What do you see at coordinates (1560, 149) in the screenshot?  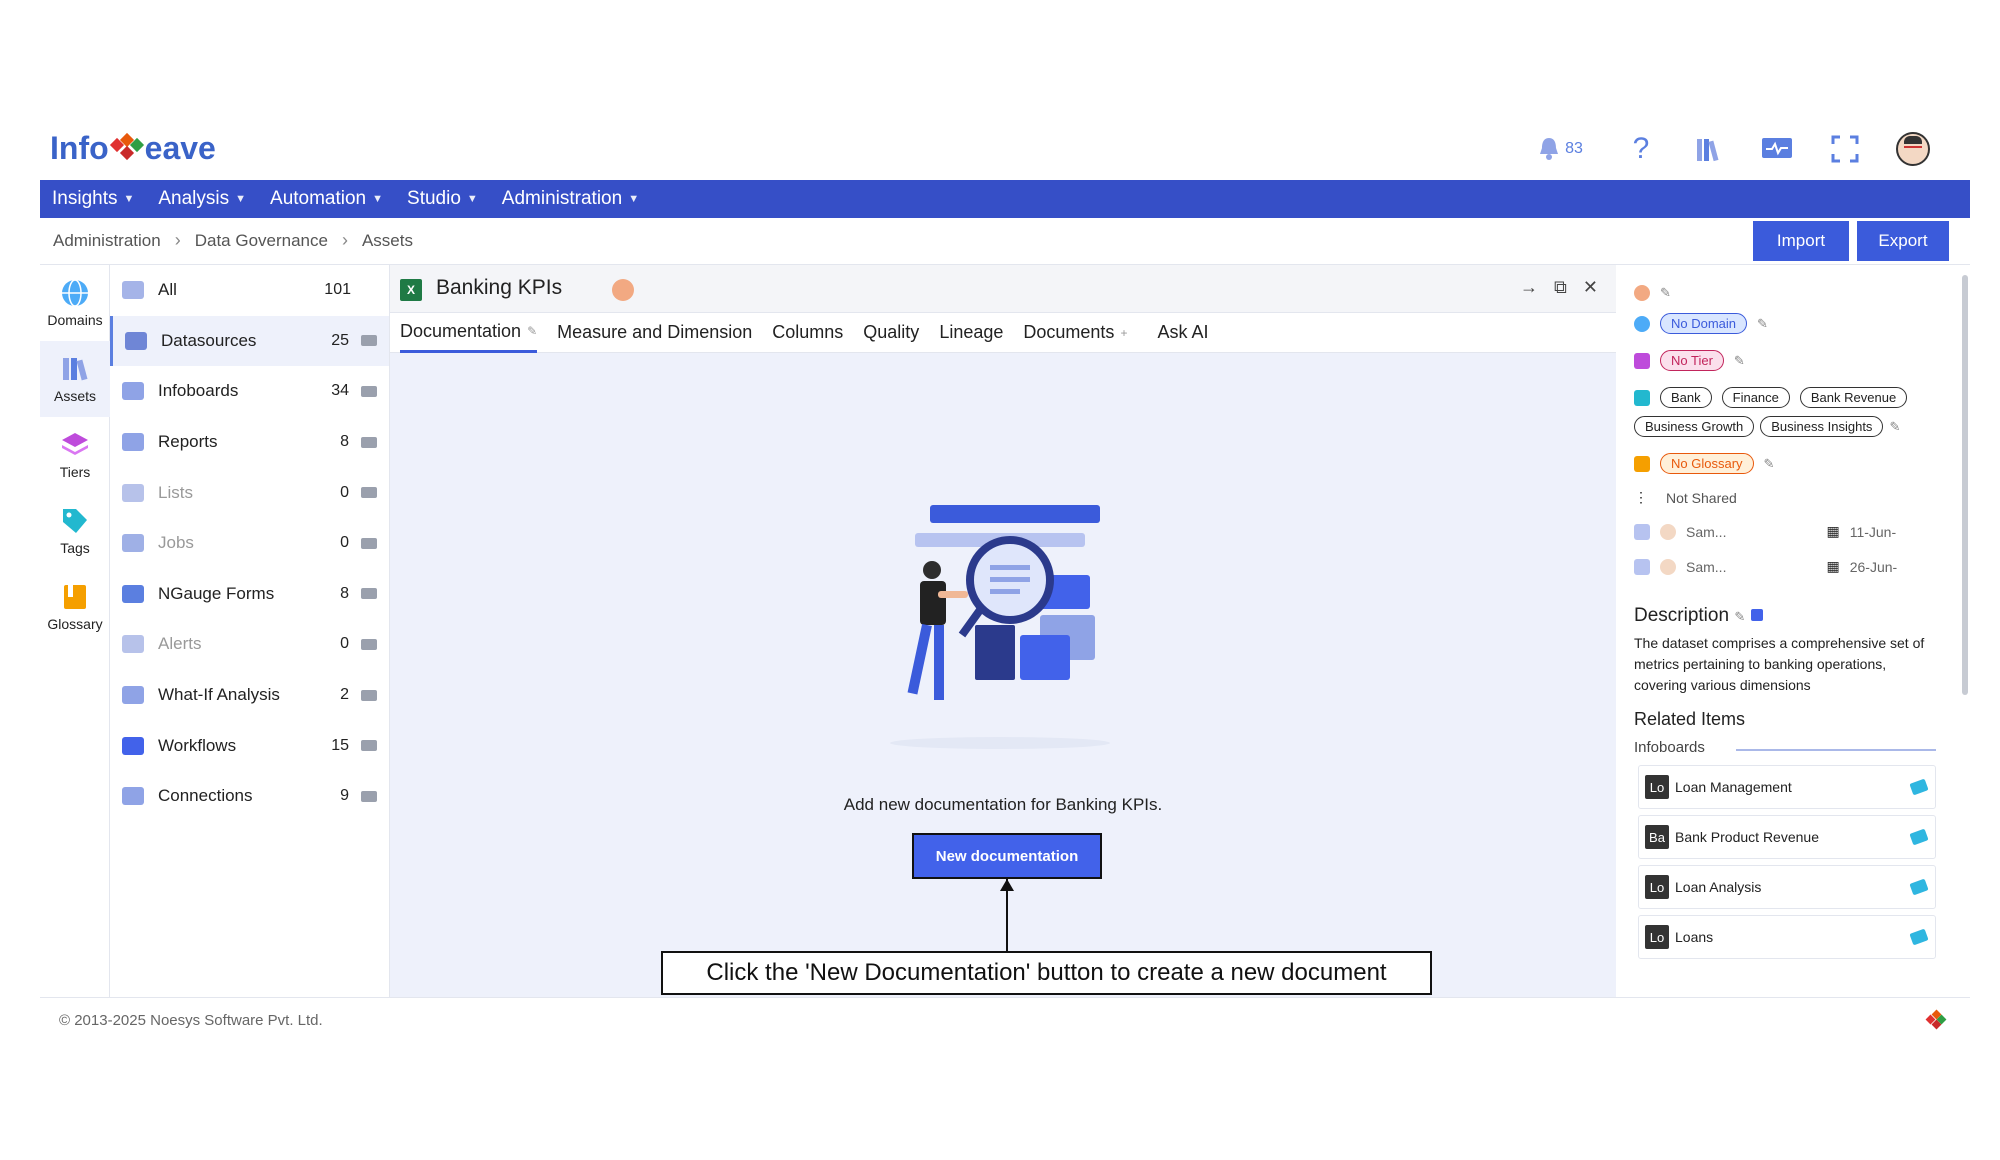 I see `notifications-button: 83` at bounding box center [1560, 149].